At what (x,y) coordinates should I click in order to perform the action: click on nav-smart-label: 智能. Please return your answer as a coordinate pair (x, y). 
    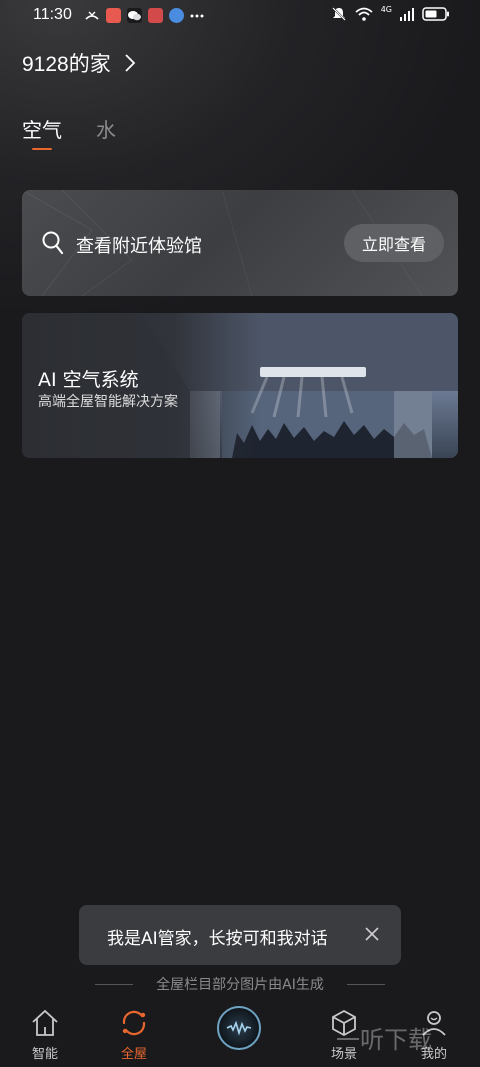
    Looking at the image, I should click on (44, 1054).